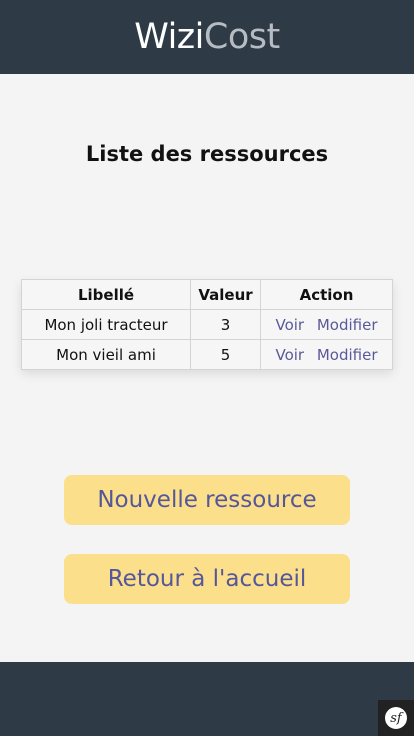  What do you see at coordinates (106, 324) in the screenshot?
I see `resource-label: Mon joli tracteur` at bounding box center [106, 324].